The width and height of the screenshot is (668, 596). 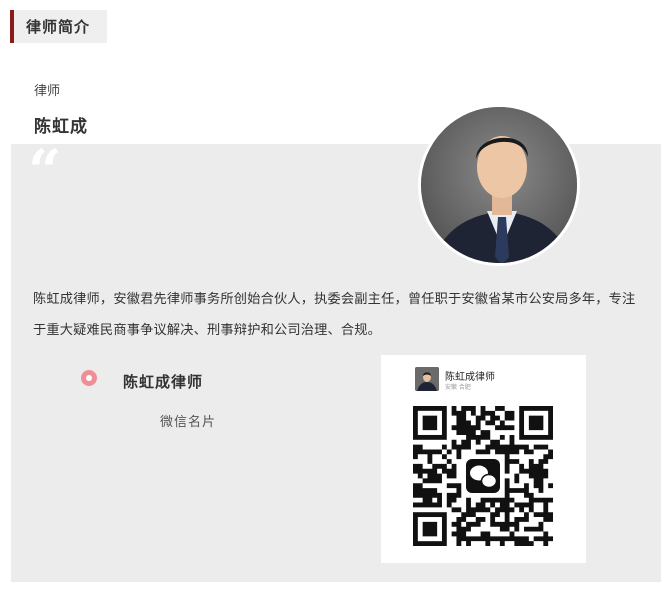 What do you see at coordinates (188, 422) in the screenshot?
I see `wechat-card-label: 微信名片` at bounding box center [188, 422].